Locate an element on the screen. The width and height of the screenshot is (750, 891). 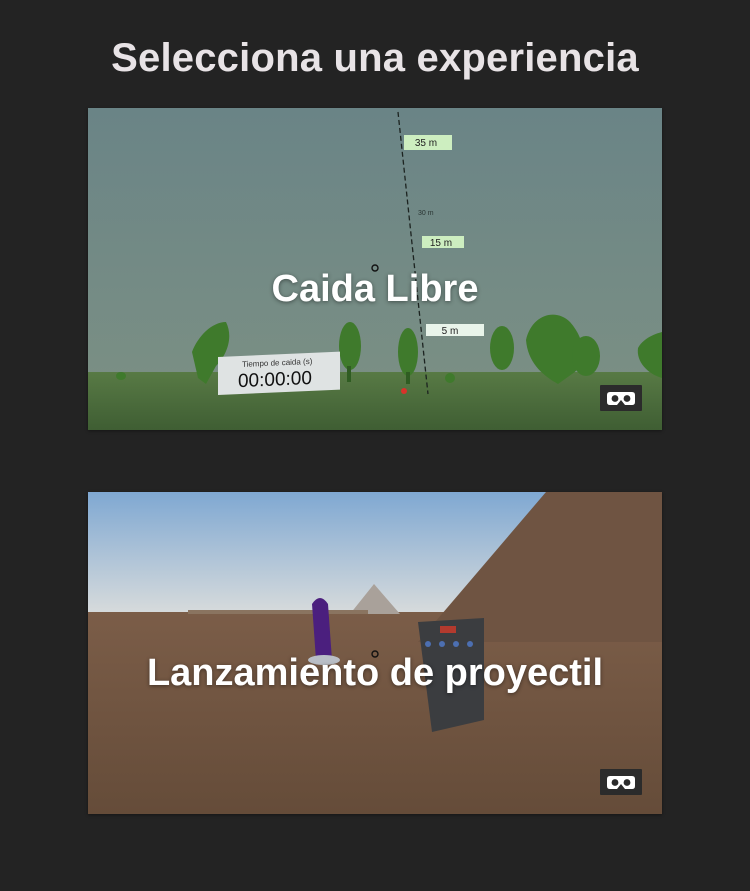
page-title: Selecciona una experiencia is located at coordinates (375, 58).